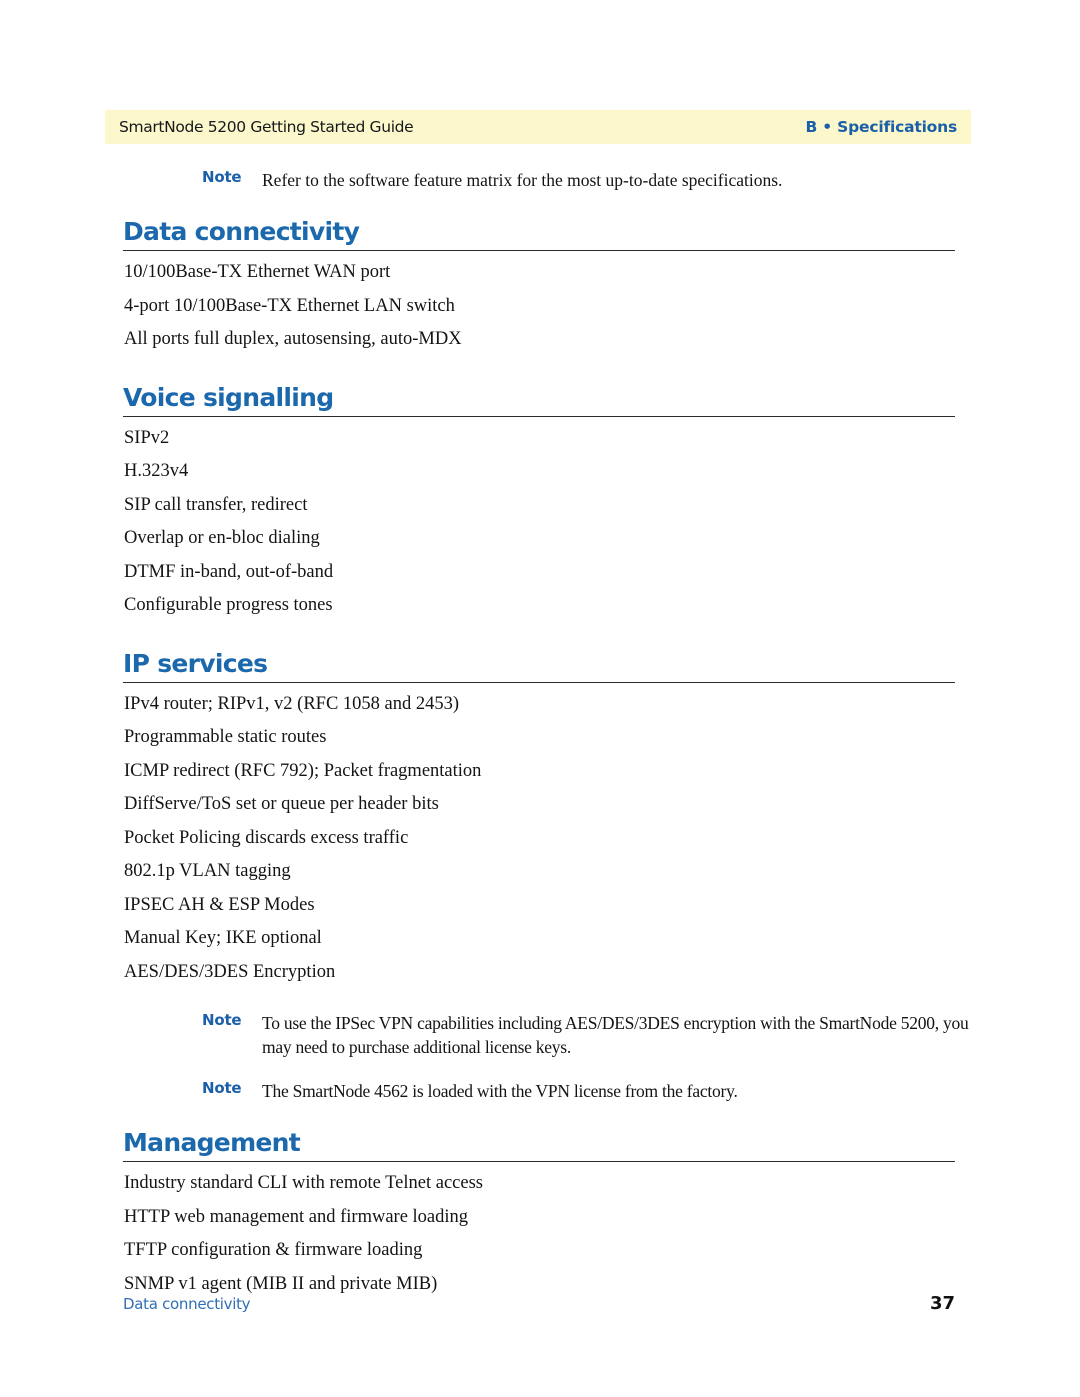  What do you see at coordinates (147, 437) in the screenshot?
I see `section-item: SIPv2` at bounding box center [147, 437].